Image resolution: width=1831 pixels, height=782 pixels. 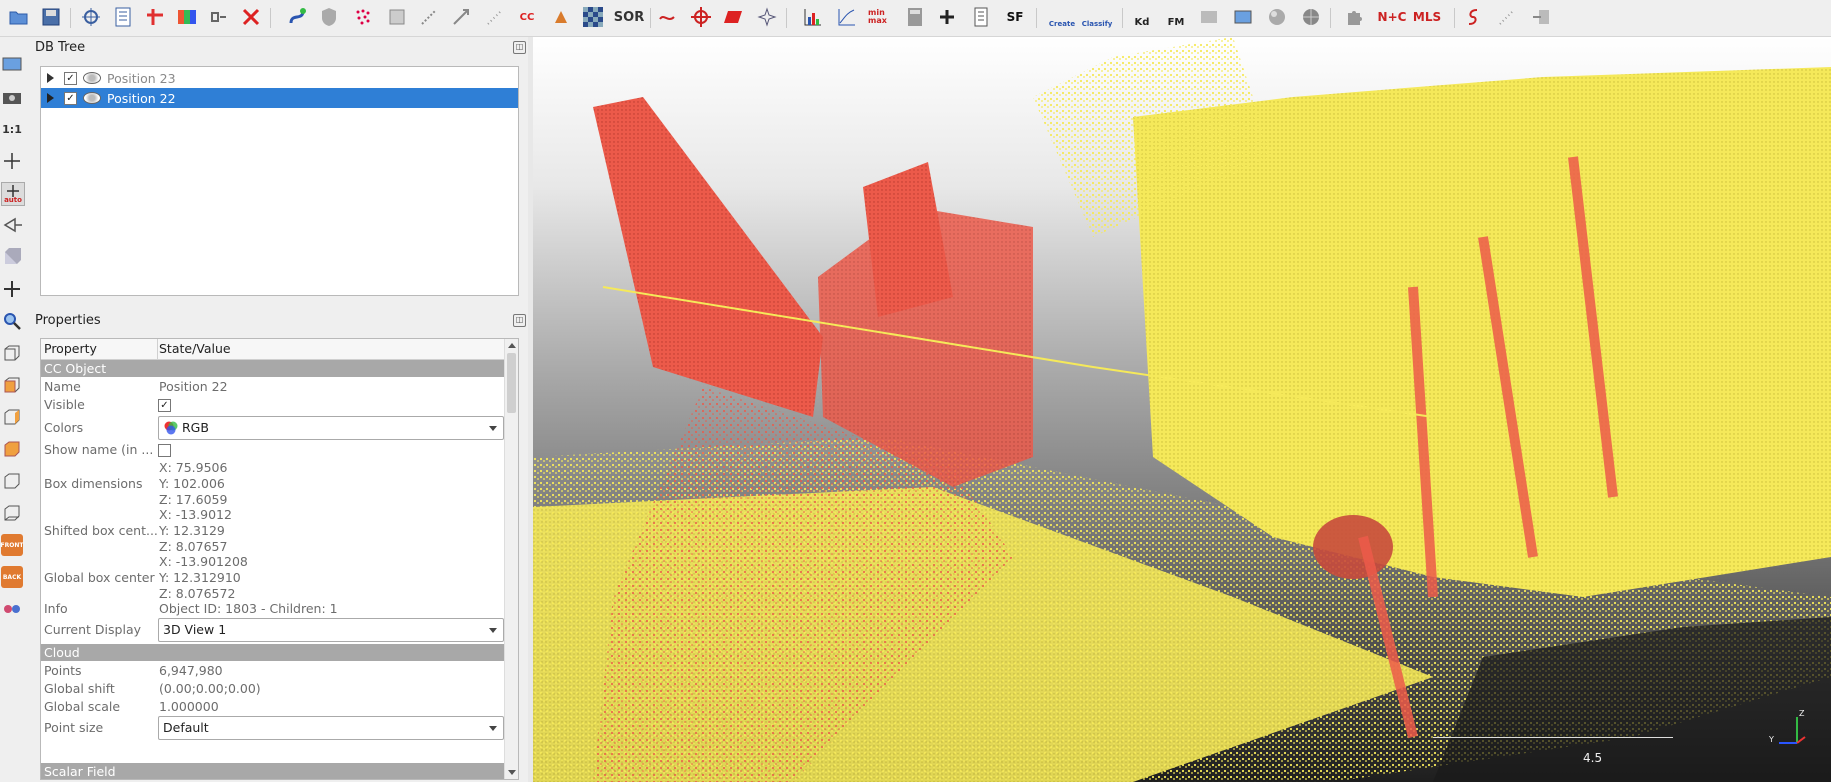 What do you see at coordinates (733, 17) in the screenshot?
I see `plane-icon` at bounding box center [733, 17].